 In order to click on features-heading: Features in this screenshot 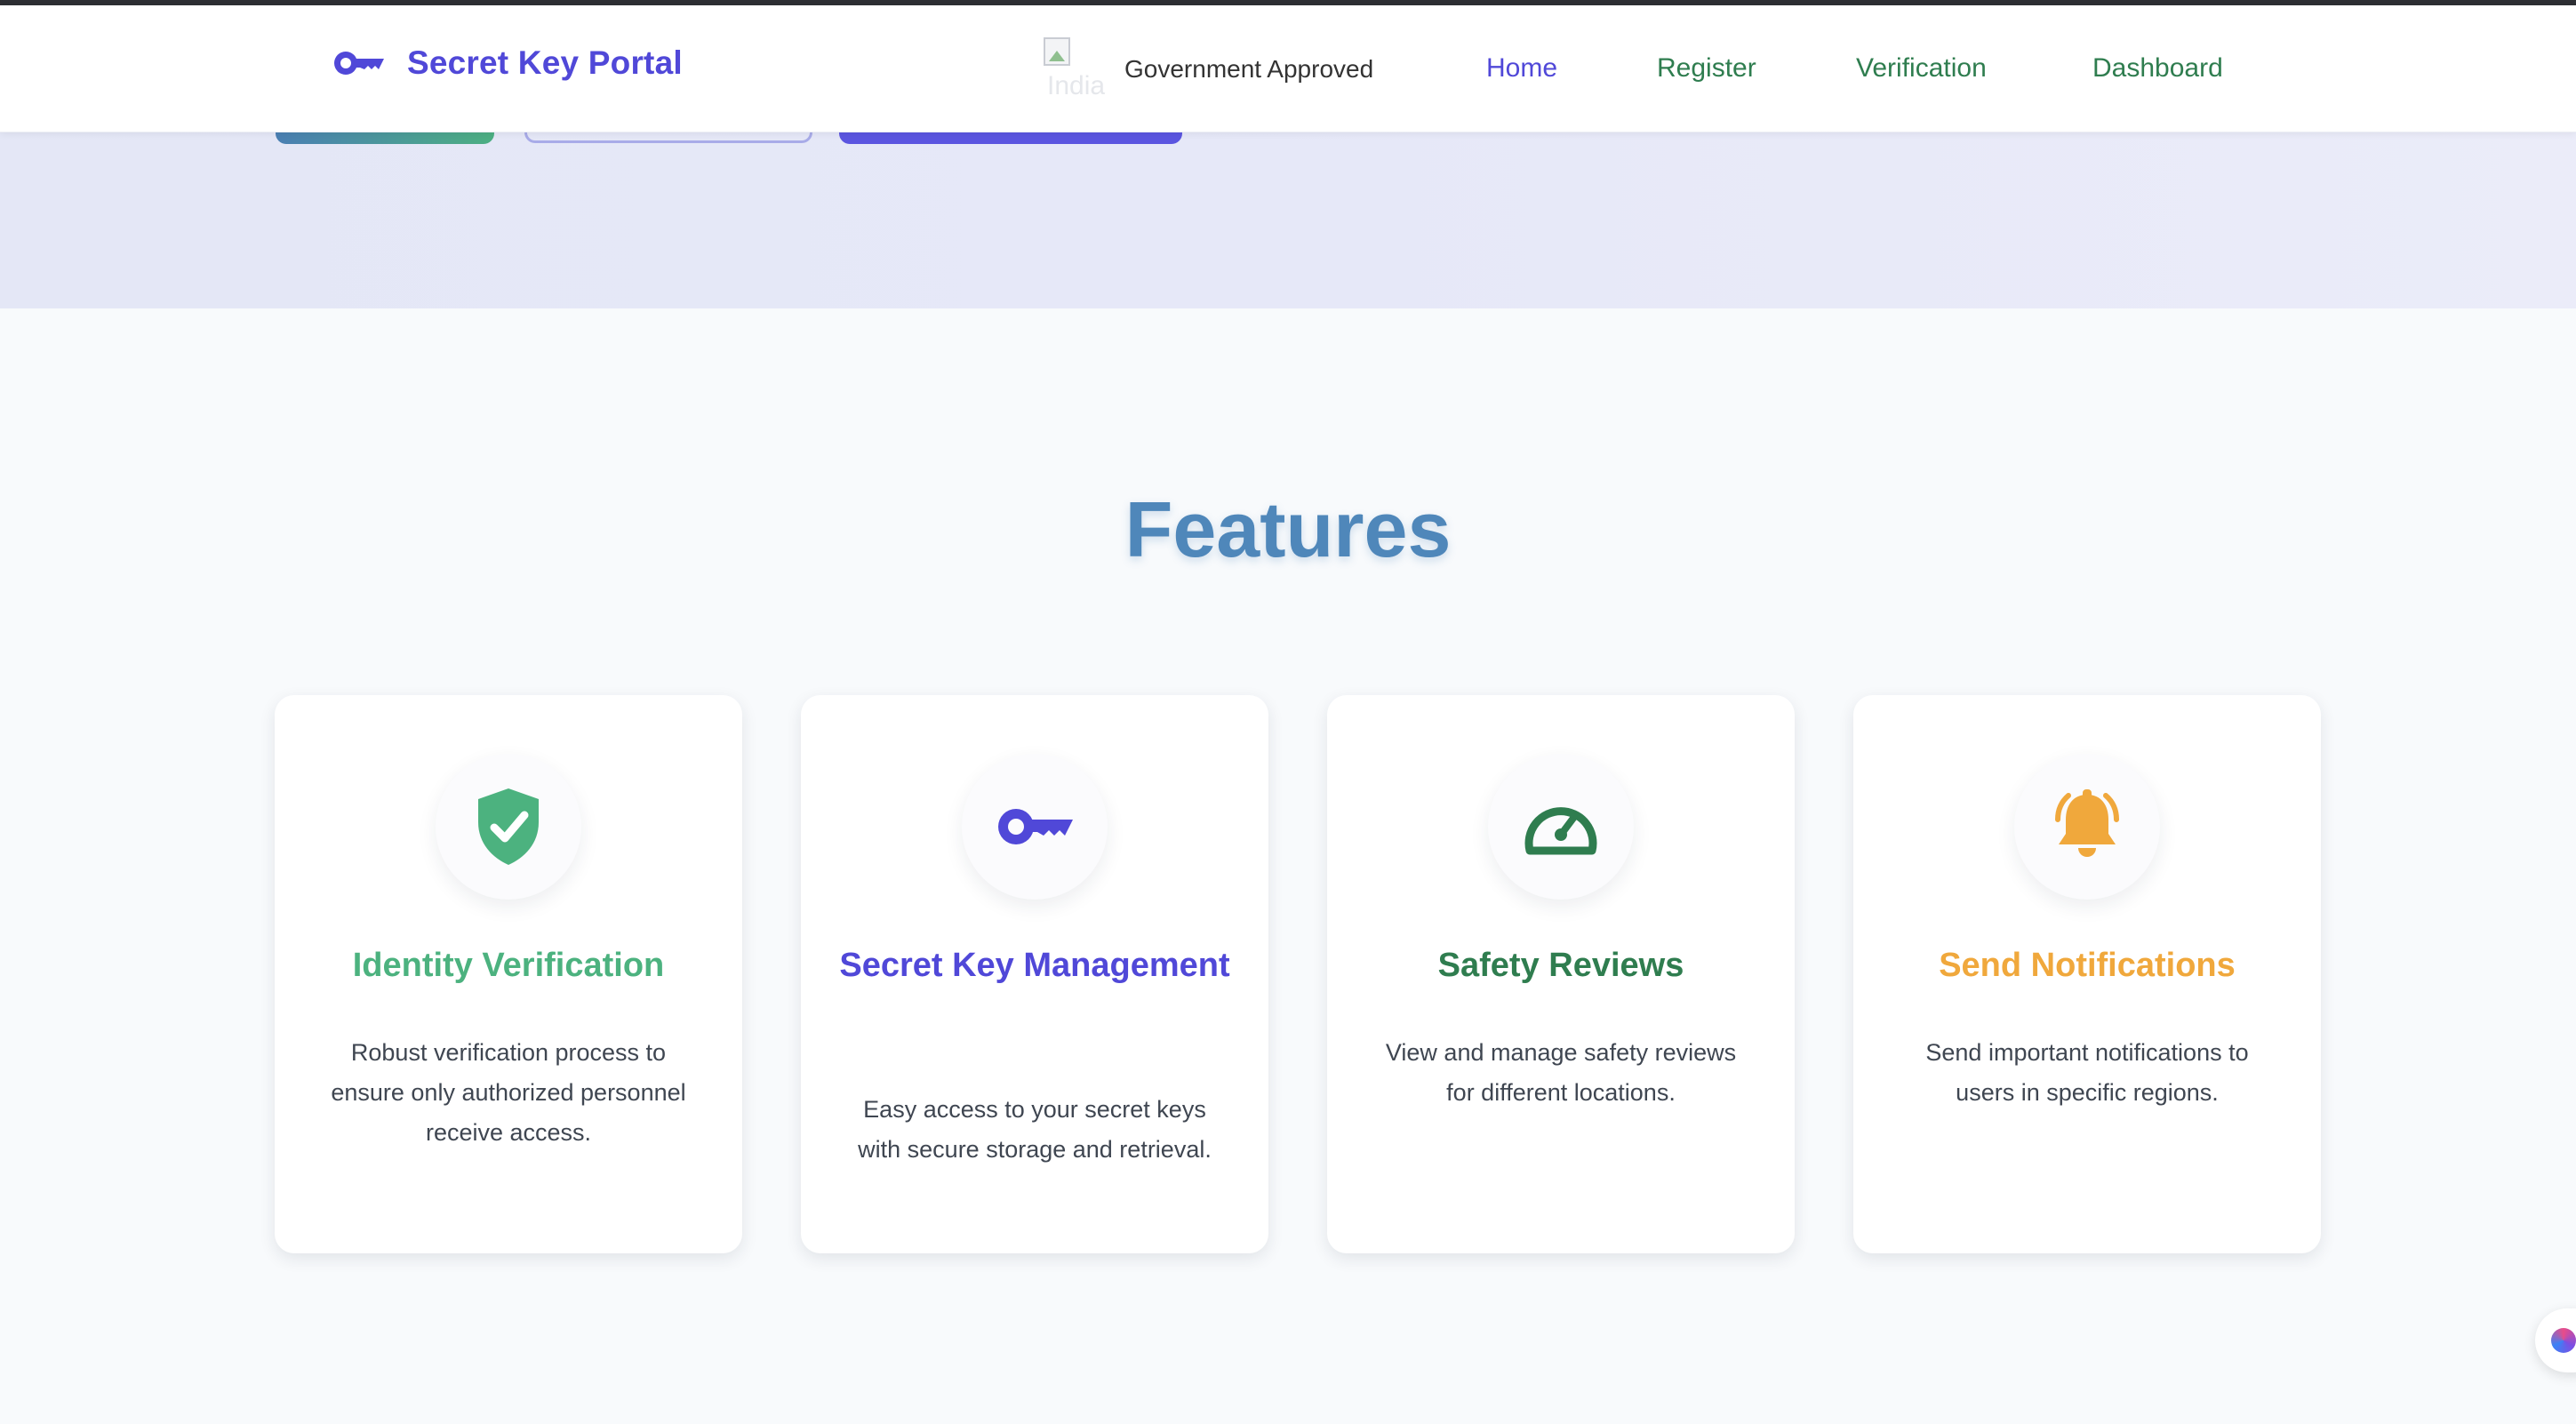, I will do `click(1288, 529)`.